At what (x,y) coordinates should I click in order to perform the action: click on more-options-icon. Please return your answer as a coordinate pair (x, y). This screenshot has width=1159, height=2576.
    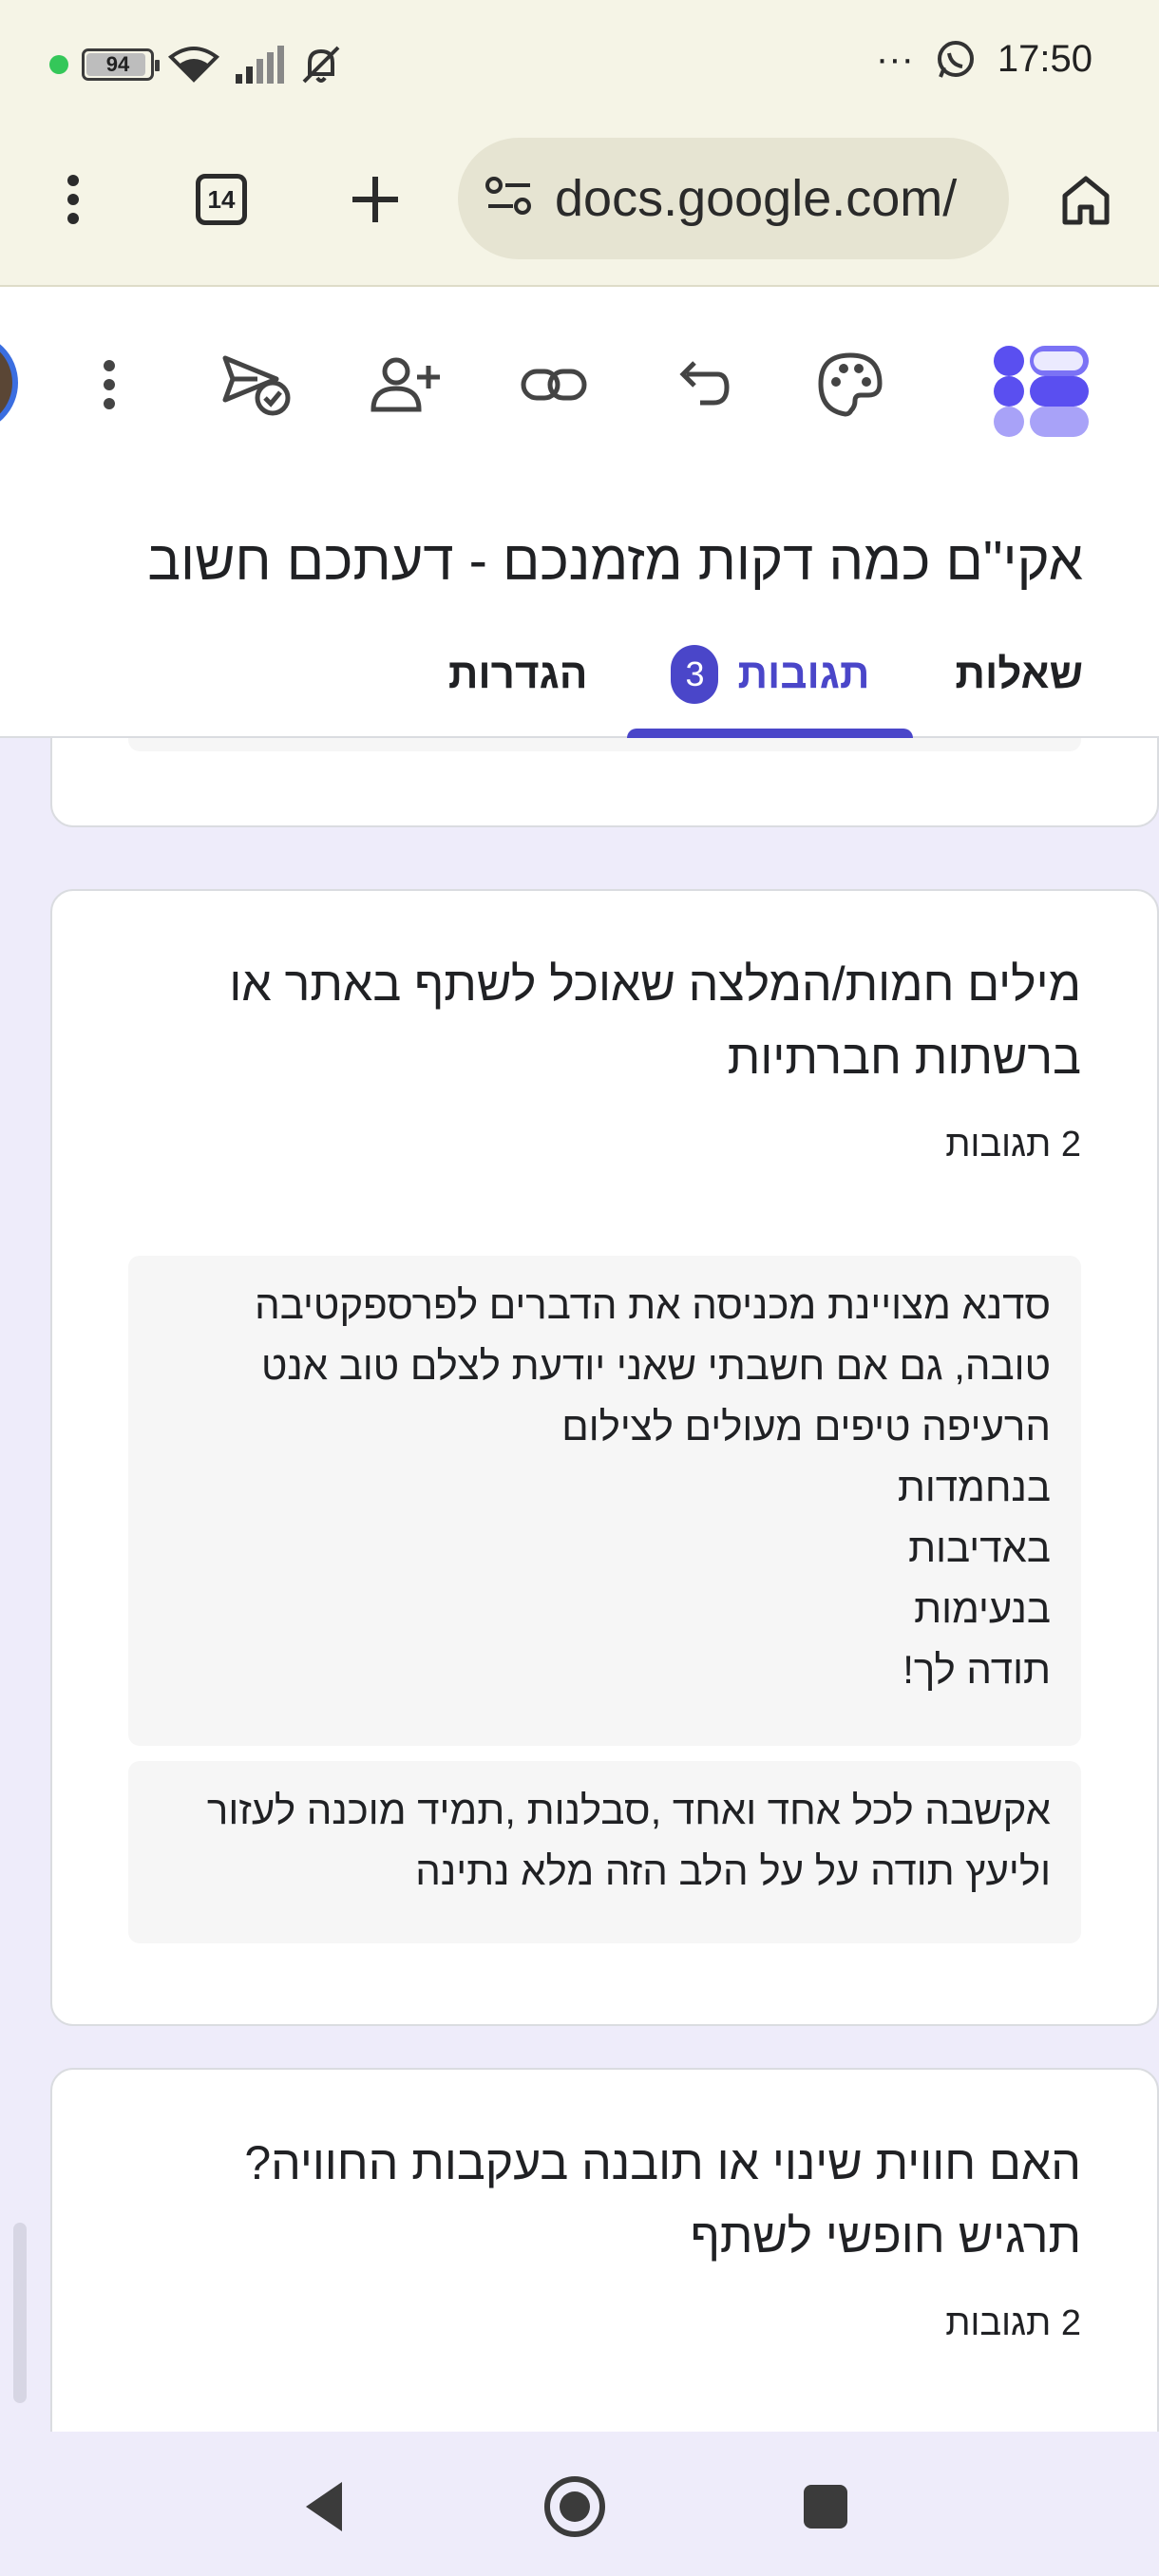
    Looking at the image, I should click on (109, 384).